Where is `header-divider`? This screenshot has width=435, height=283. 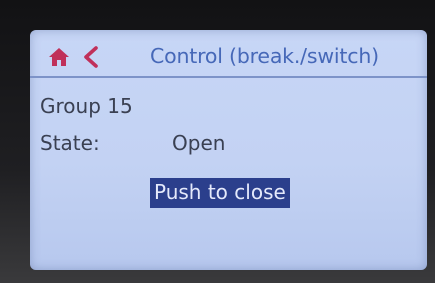
header-divider is located at coordinates (228, 77).